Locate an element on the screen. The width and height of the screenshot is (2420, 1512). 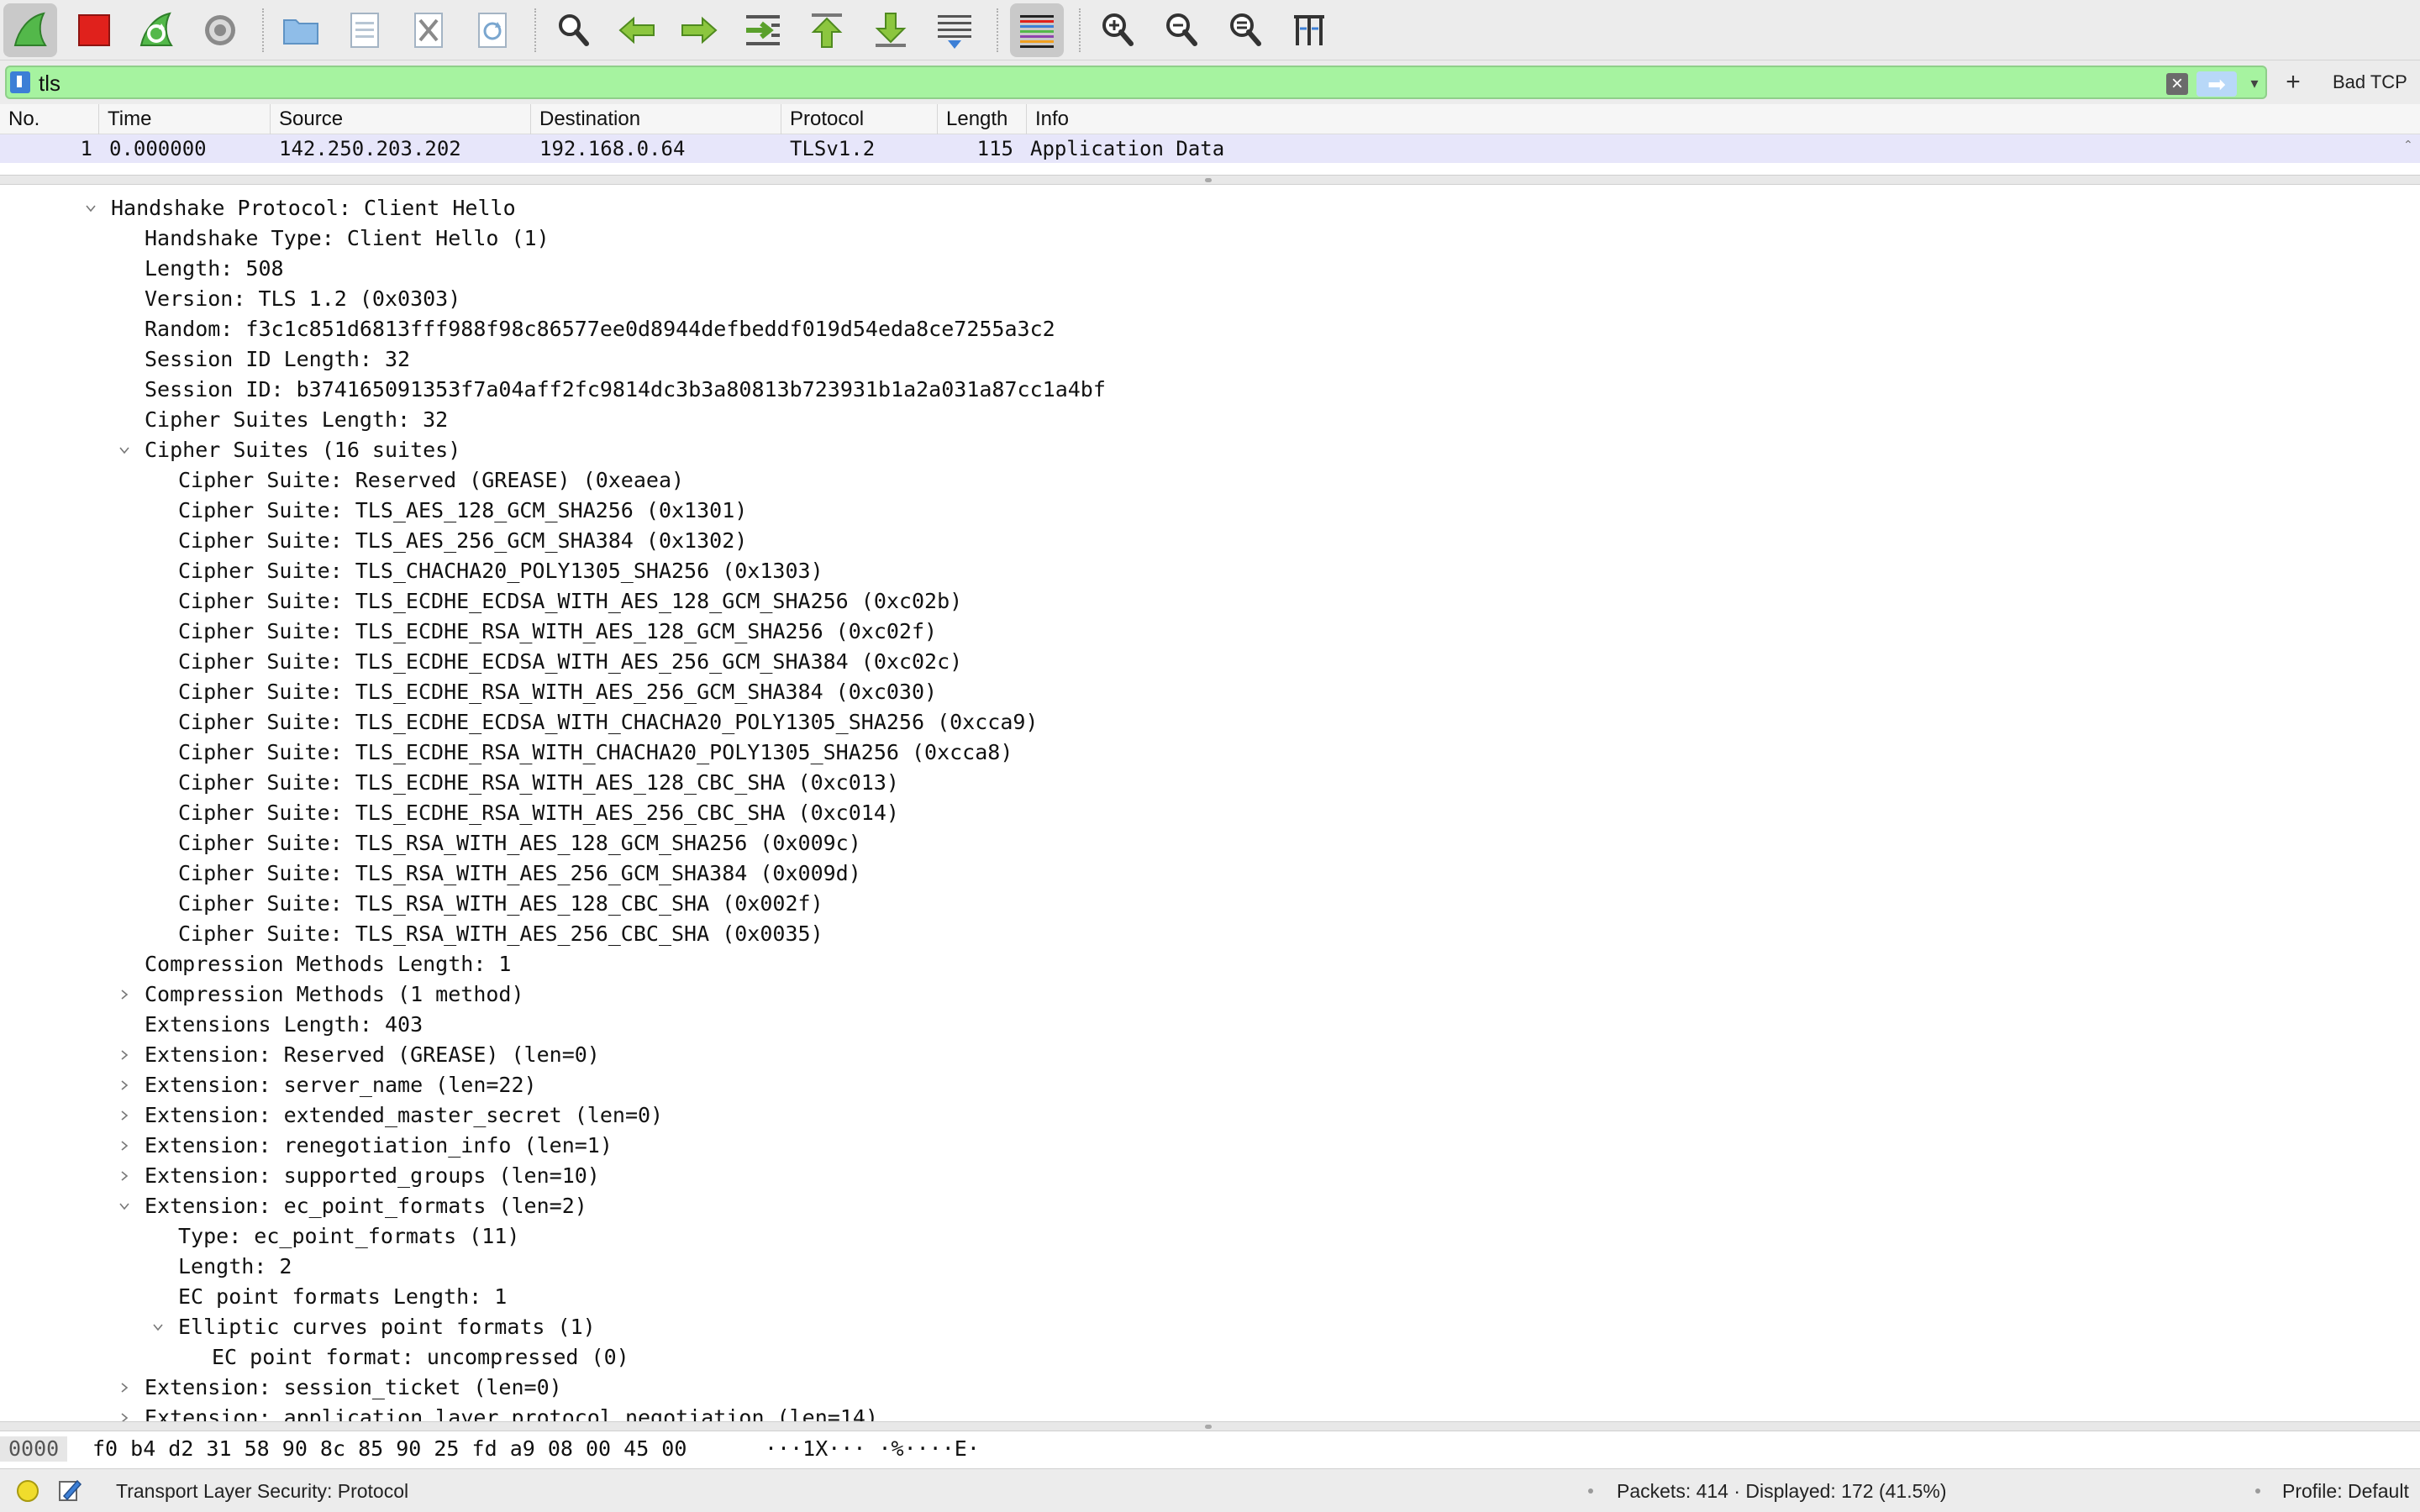
expert-info-status-icon is located at coordinates (28, 1491).